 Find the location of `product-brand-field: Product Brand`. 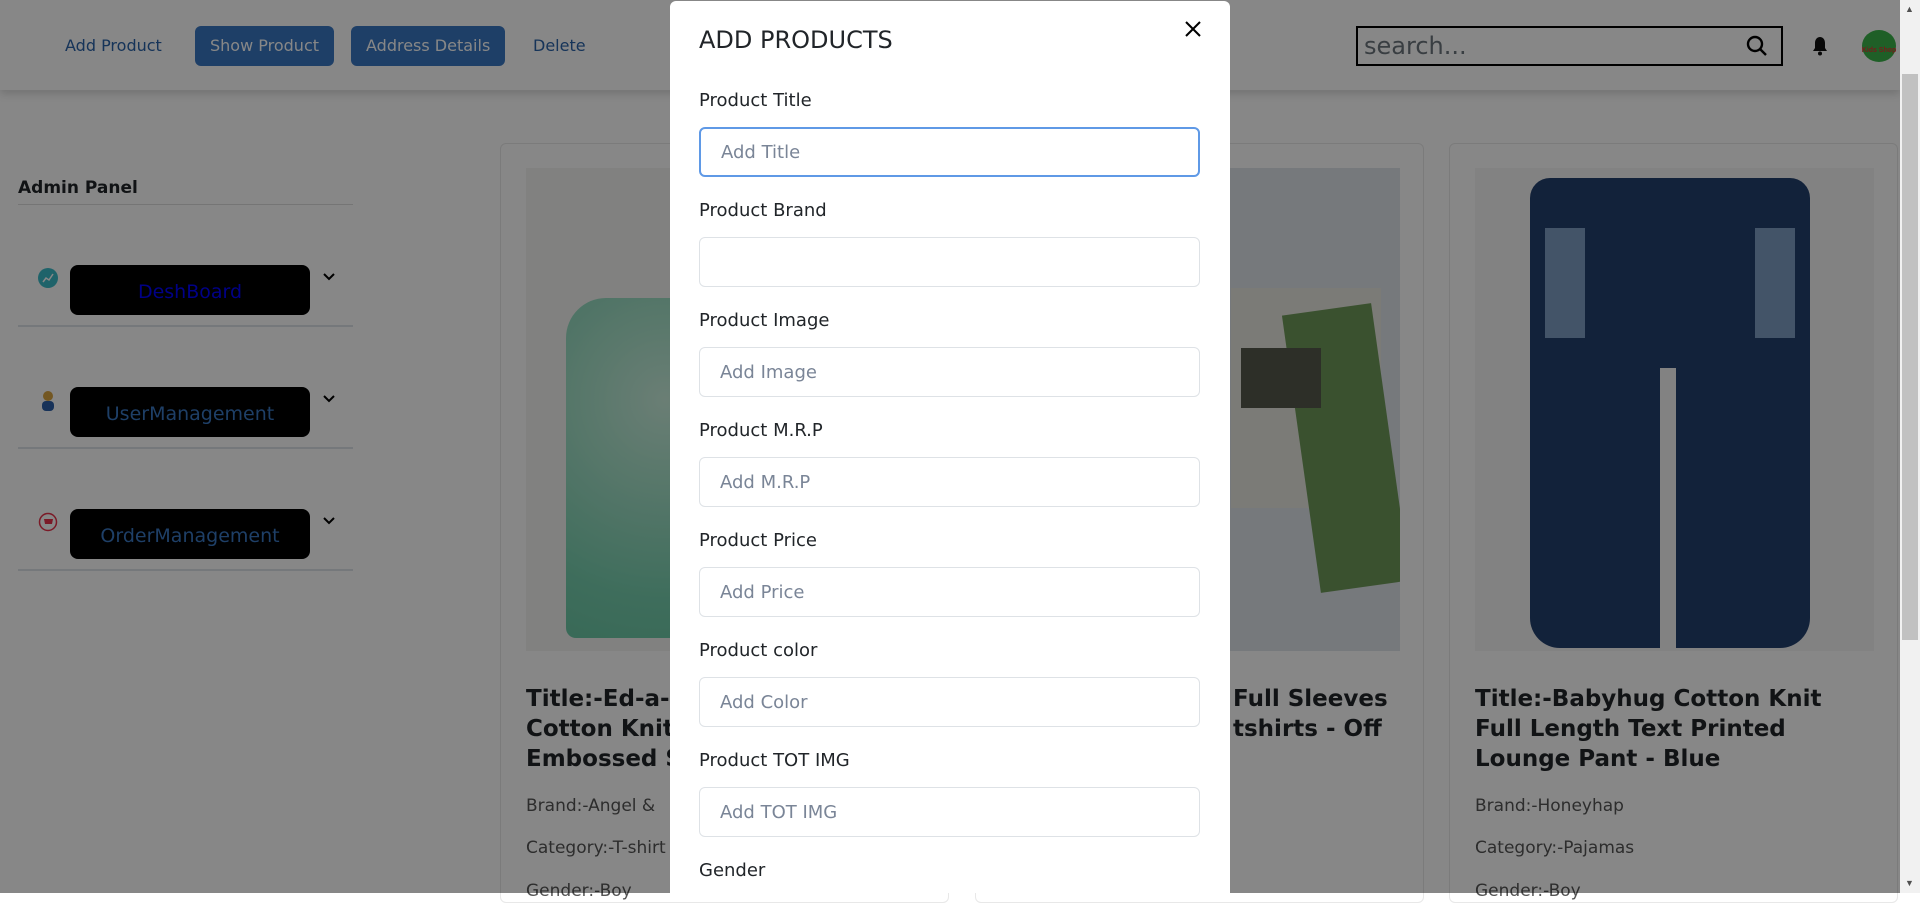

product-brand-field: Product Brand is located at coordinates (949, 243).